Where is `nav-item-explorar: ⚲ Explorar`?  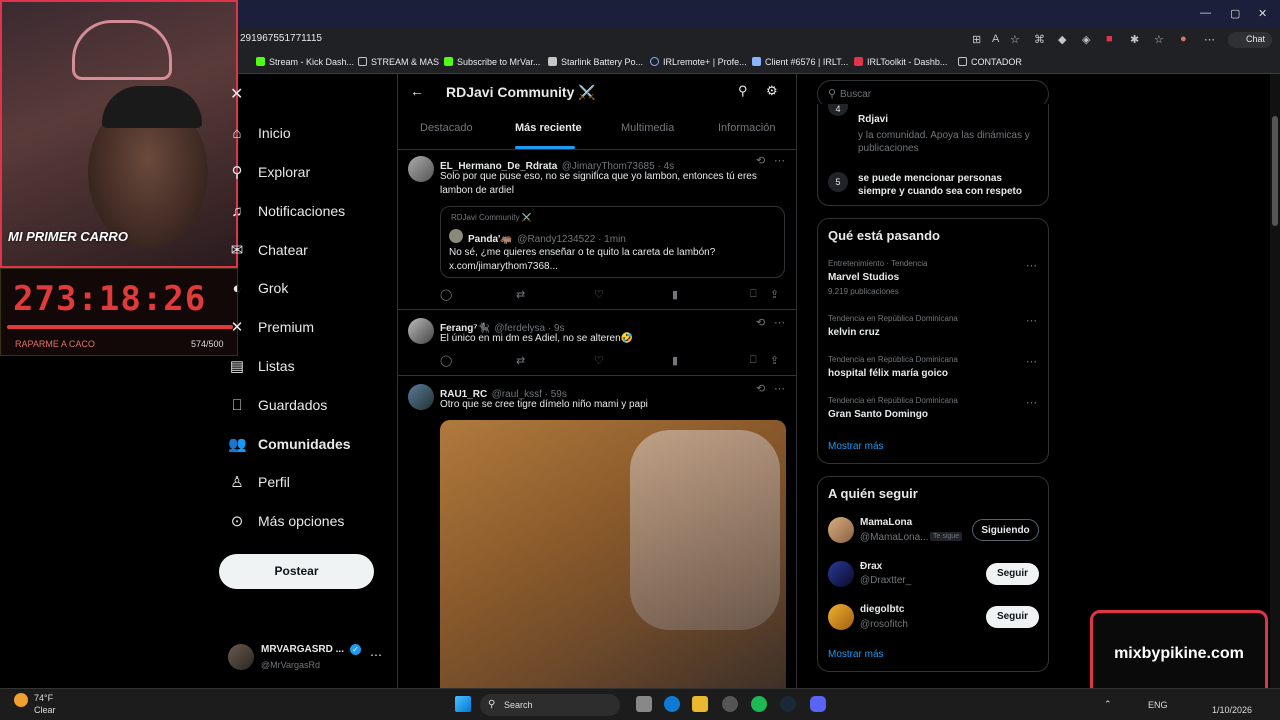
nav-item-explorar: ⚲ Explorar is located at coordinates (269, 172).